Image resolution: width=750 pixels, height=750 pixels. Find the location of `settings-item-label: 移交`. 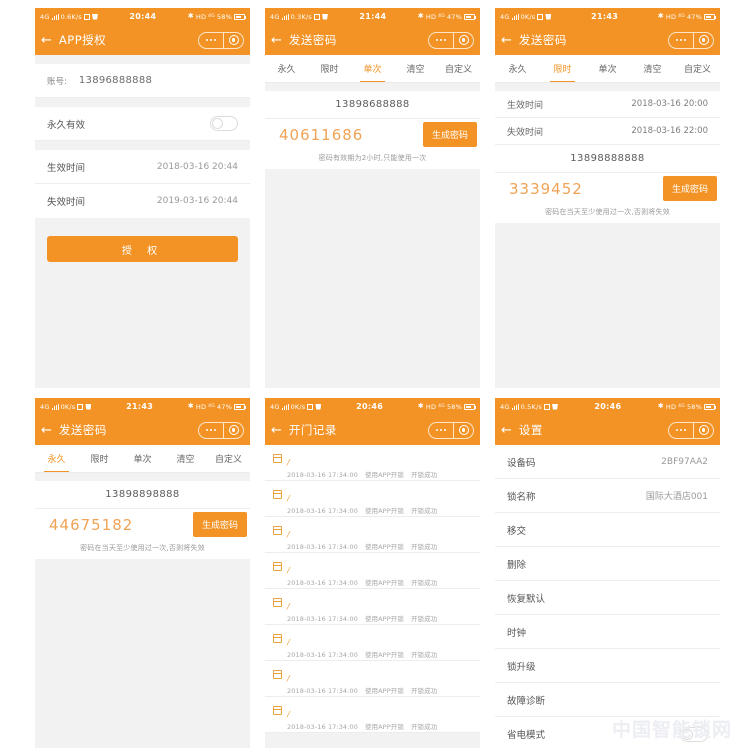

settings-item-label: 移交 is located at coordinates (517, 531).